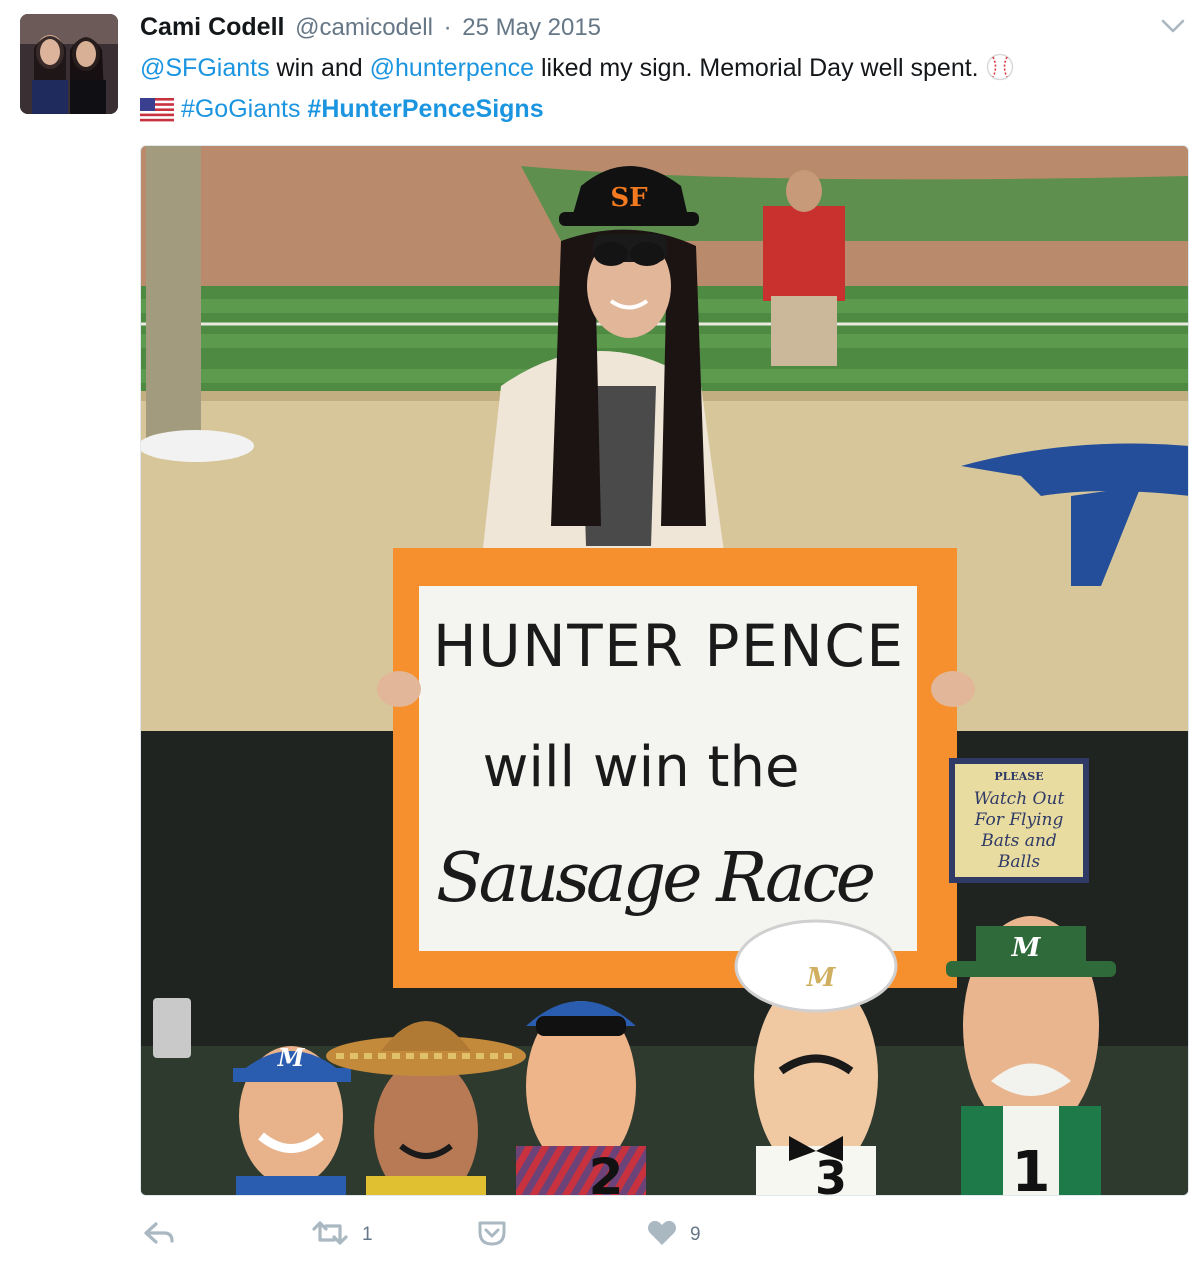 This screenshot has height=1277, width=1200. I want to click on hashtag-gogiants: #GoGiants, so click(241, 109).